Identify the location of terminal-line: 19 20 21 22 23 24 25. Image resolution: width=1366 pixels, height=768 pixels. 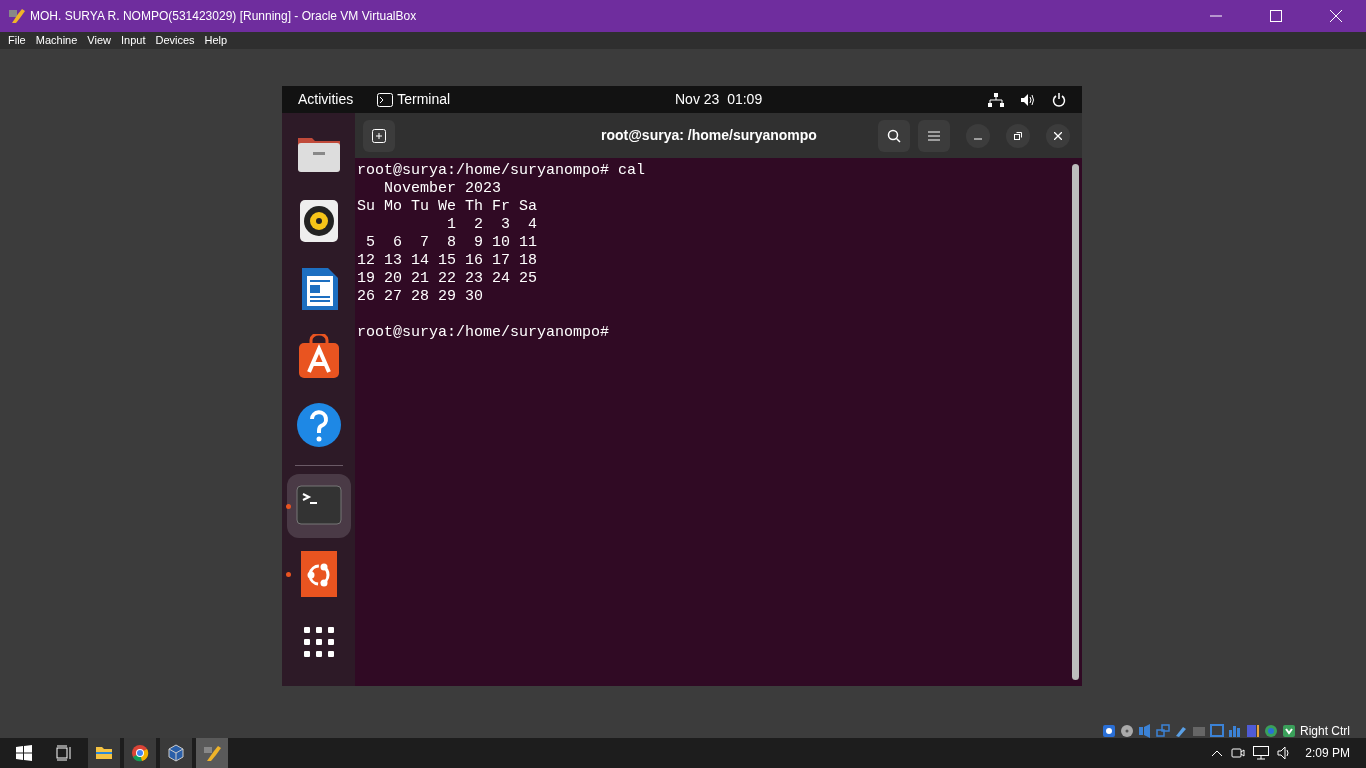
(448, 279).